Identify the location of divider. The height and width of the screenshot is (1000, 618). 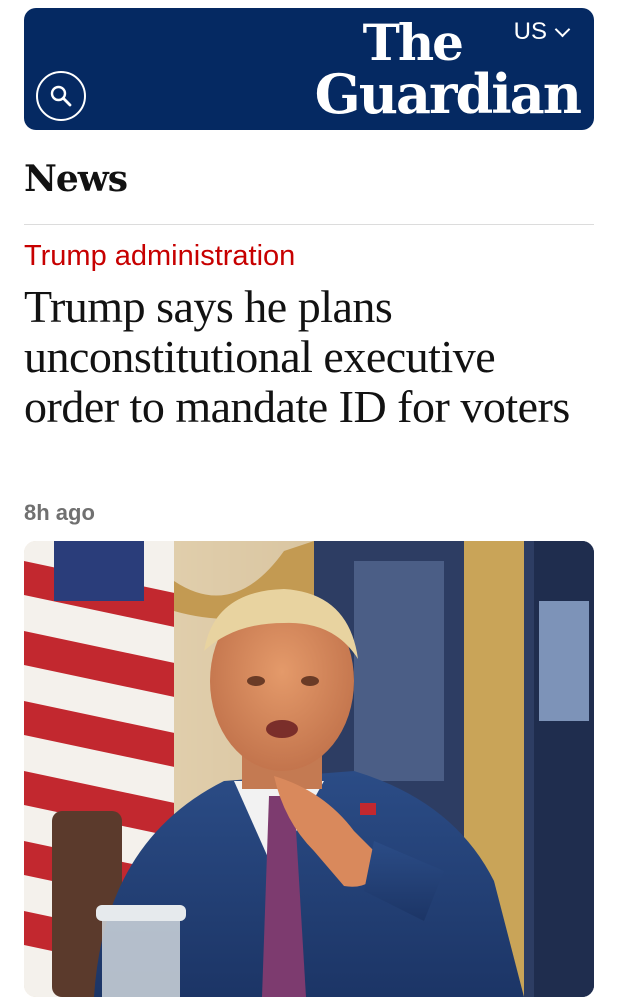
(309, 224).